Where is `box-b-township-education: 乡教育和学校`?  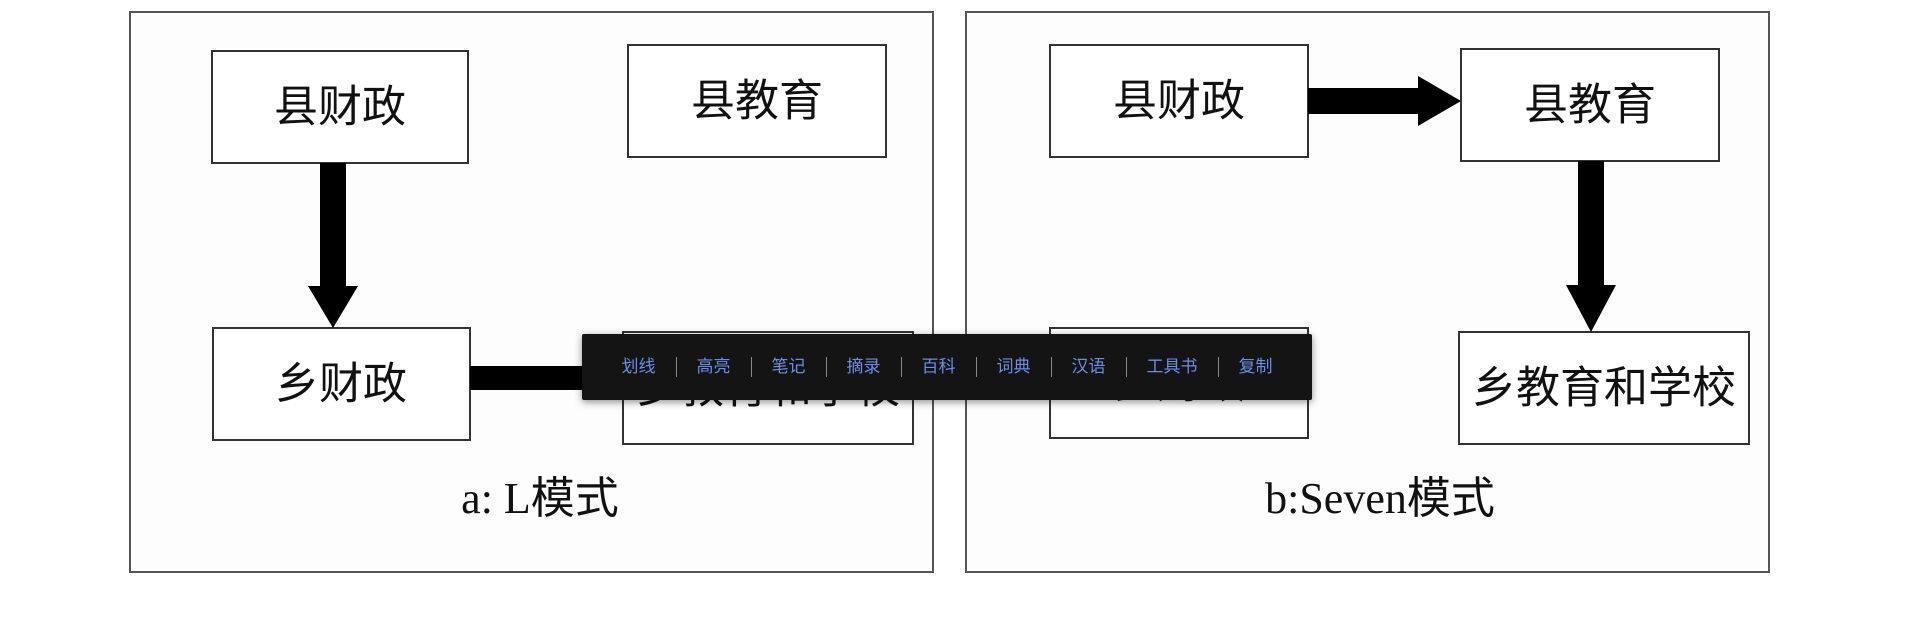 box-b-township-education: 乡教育和学校 is located at coordinates (1604, 388).